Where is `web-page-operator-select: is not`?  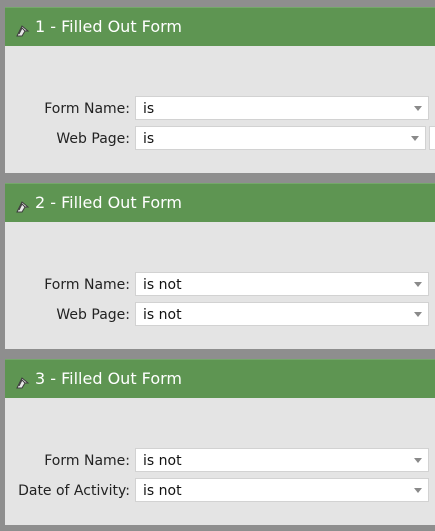
web-page-operator-select: is not is located at coordinates (282, 314).